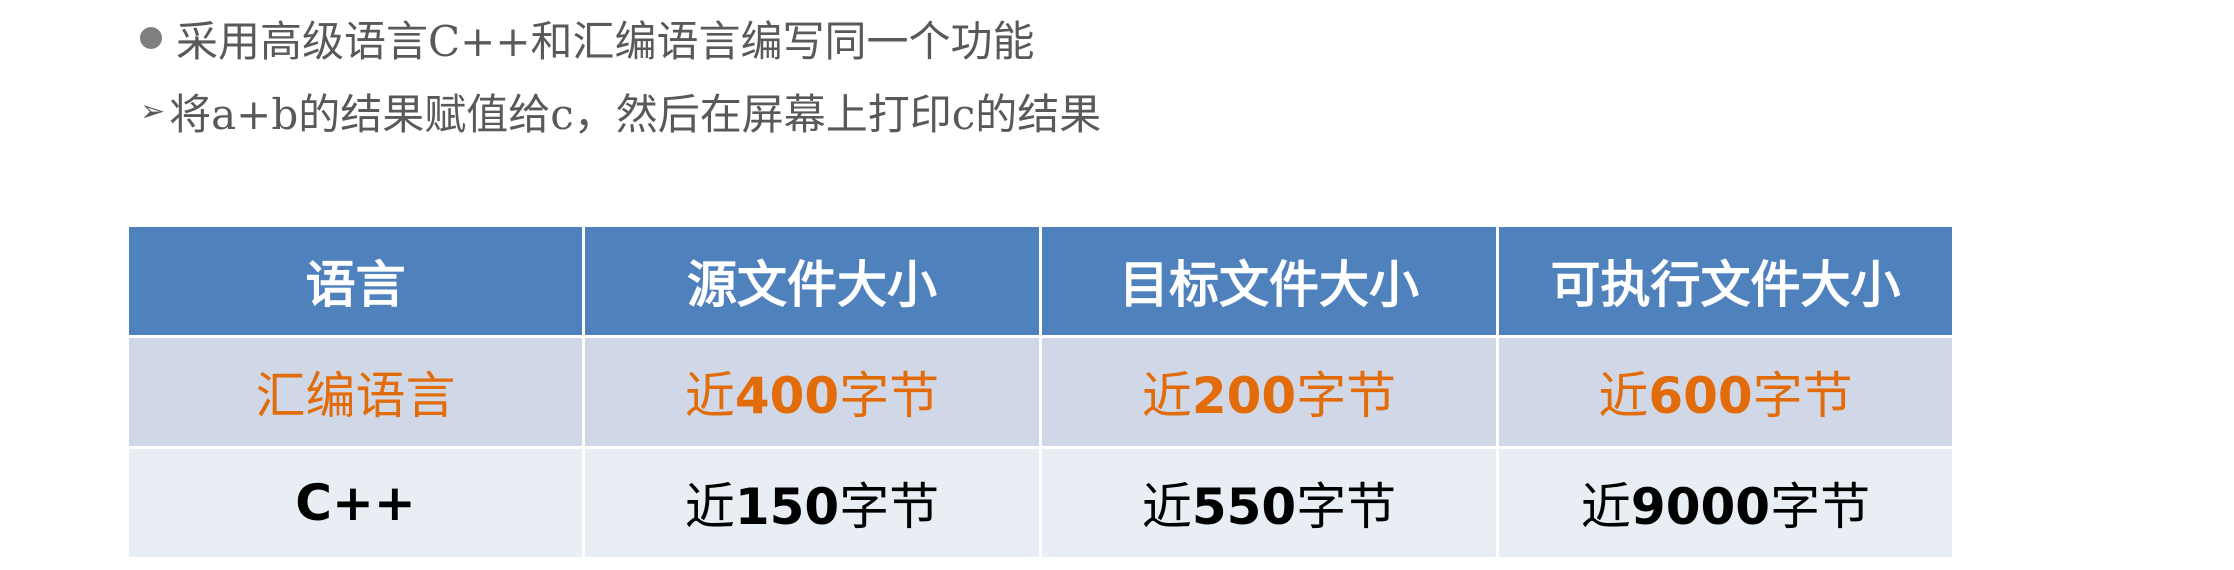 This screenshot has width=2234, height=570. Describe the element at coordinates (1269, 281) in the screenshot. I see `header-object-size: 目标文件大小` at that location.